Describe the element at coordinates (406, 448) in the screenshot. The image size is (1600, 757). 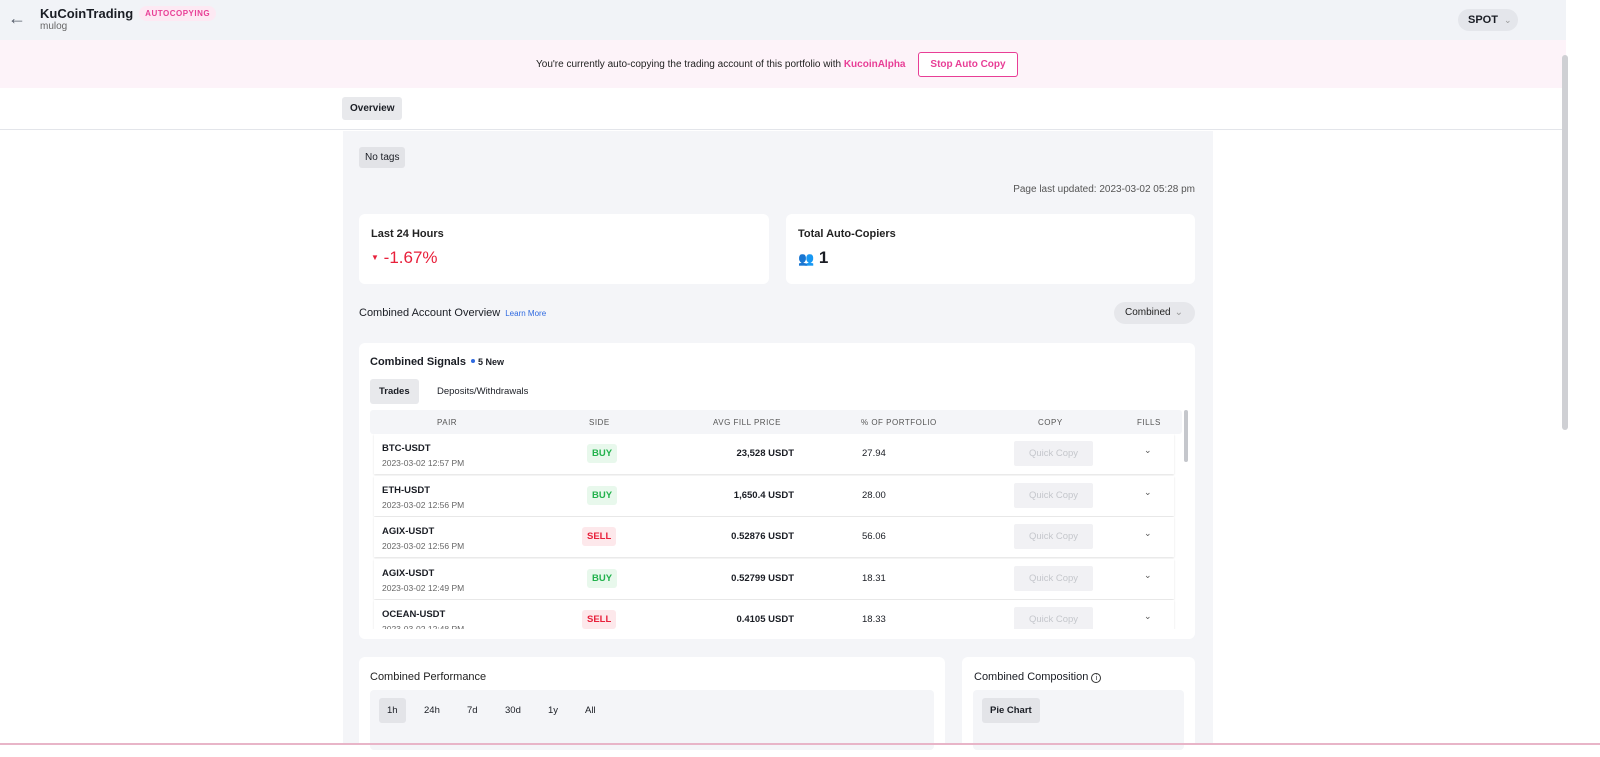
I see `pair: BTC-USDT` at that location.